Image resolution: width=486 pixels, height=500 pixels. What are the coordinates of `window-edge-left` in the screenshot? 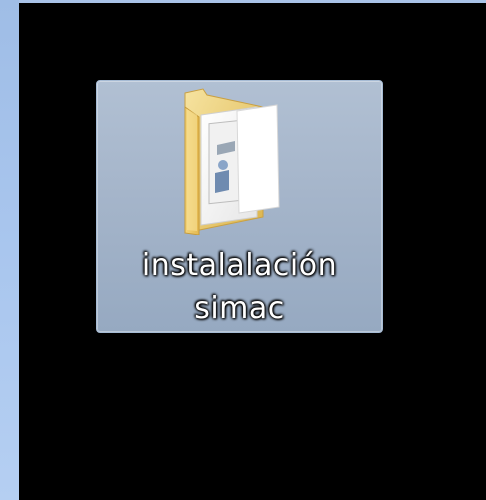 It's located at (9, 250).